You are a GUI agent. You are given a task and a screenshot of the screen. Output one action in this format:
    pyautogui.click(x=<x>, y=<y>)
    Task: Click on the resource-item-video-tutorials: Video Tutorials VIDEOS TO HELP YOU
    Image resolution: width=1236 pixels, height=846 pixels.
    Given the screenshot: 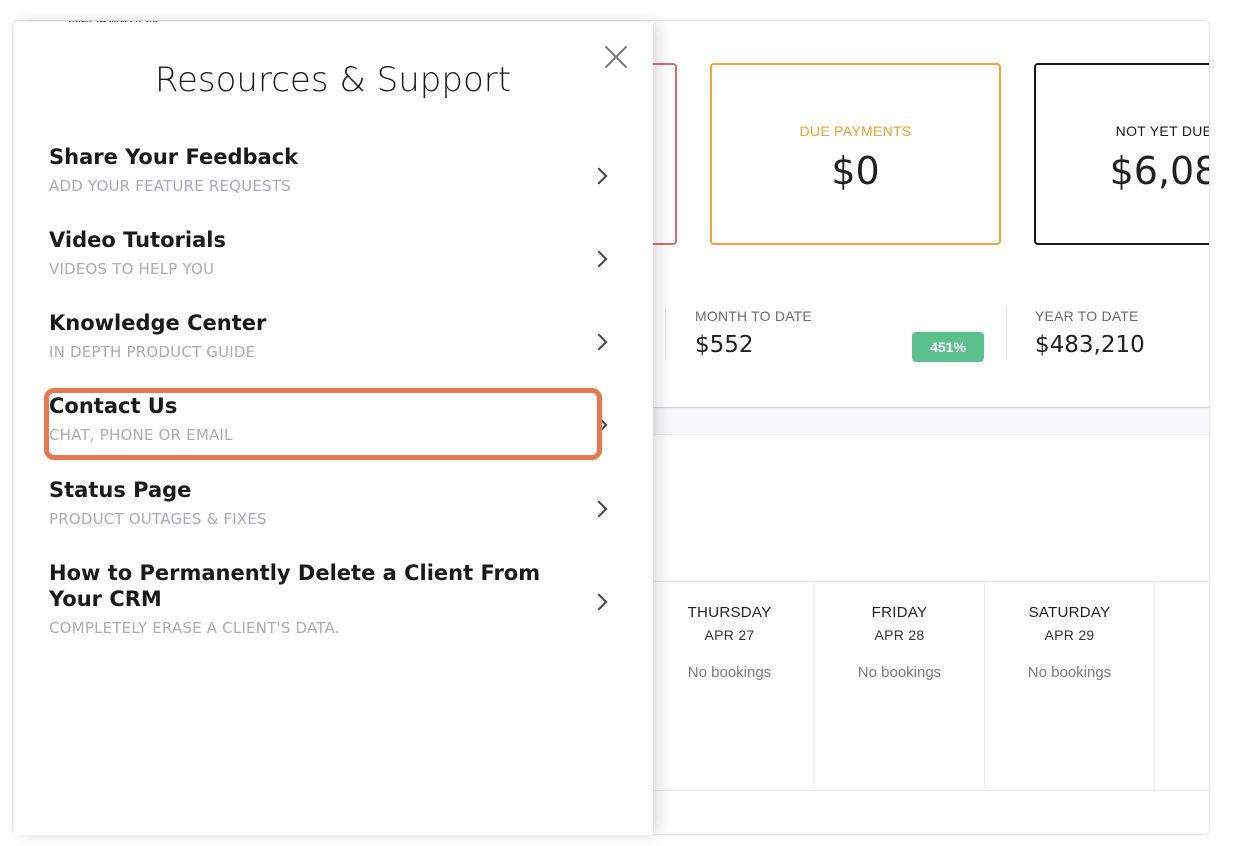 What is the action you would take?
    pyautogui.click(x=328, y=252)
    